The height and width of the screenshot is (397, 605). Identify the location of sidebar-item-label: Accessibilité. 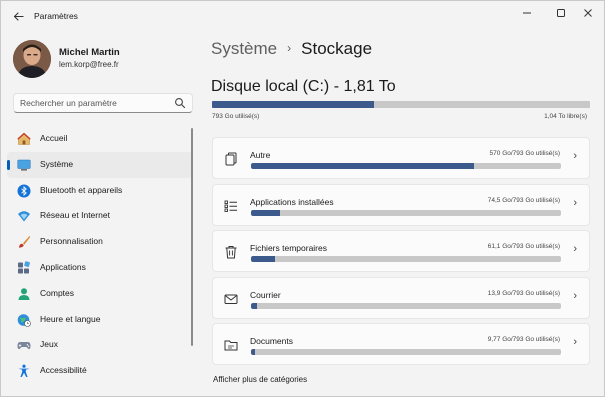
(63, 370).